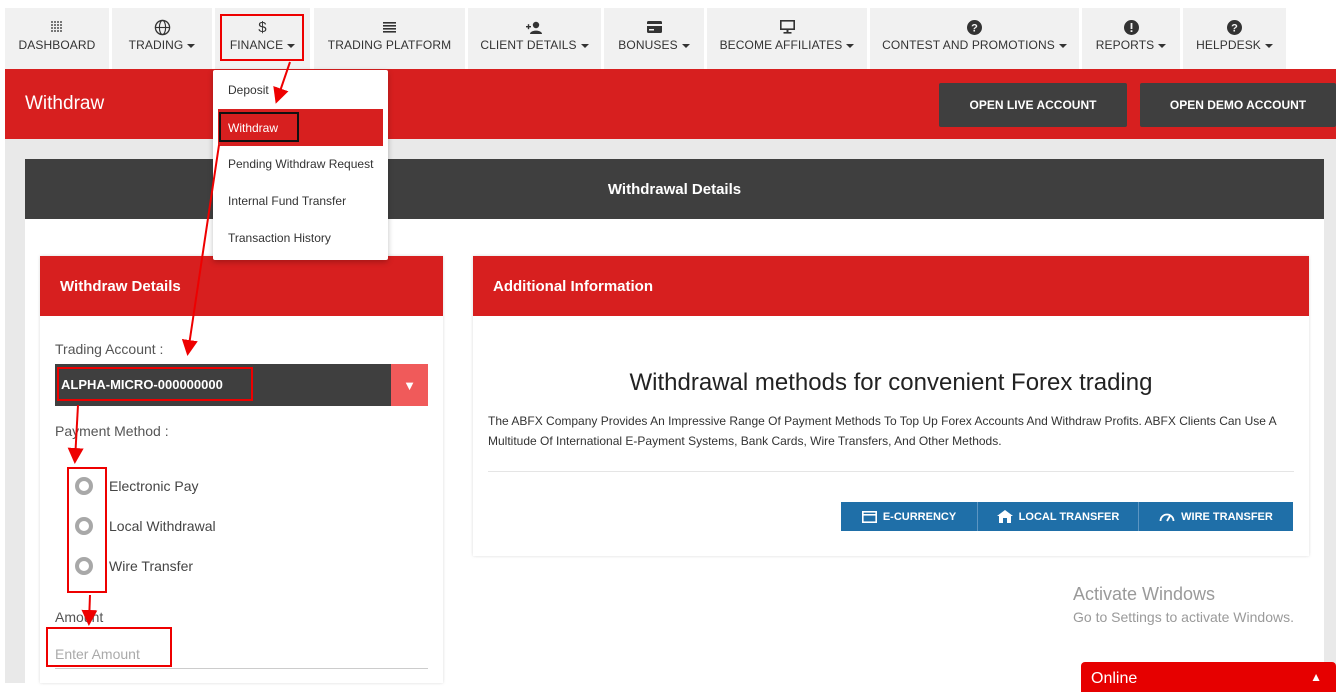 The height and width of the screenshot is (692, 1336). What do you see at coordinates (241, 654) in the screenshot?
I see `amount-input` at bounding box center [241, 654].